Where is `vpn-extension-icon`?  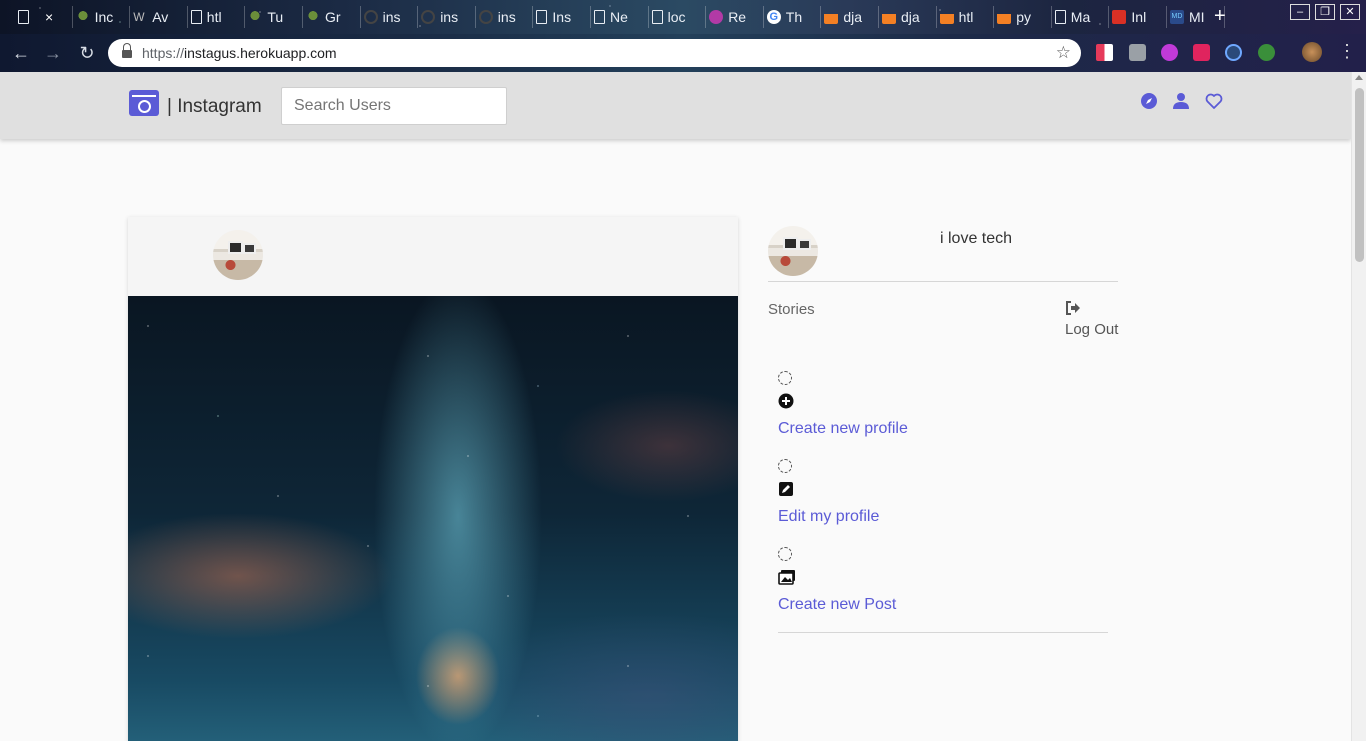
vpn-extension-icon is located at coordinates (1266, 52).